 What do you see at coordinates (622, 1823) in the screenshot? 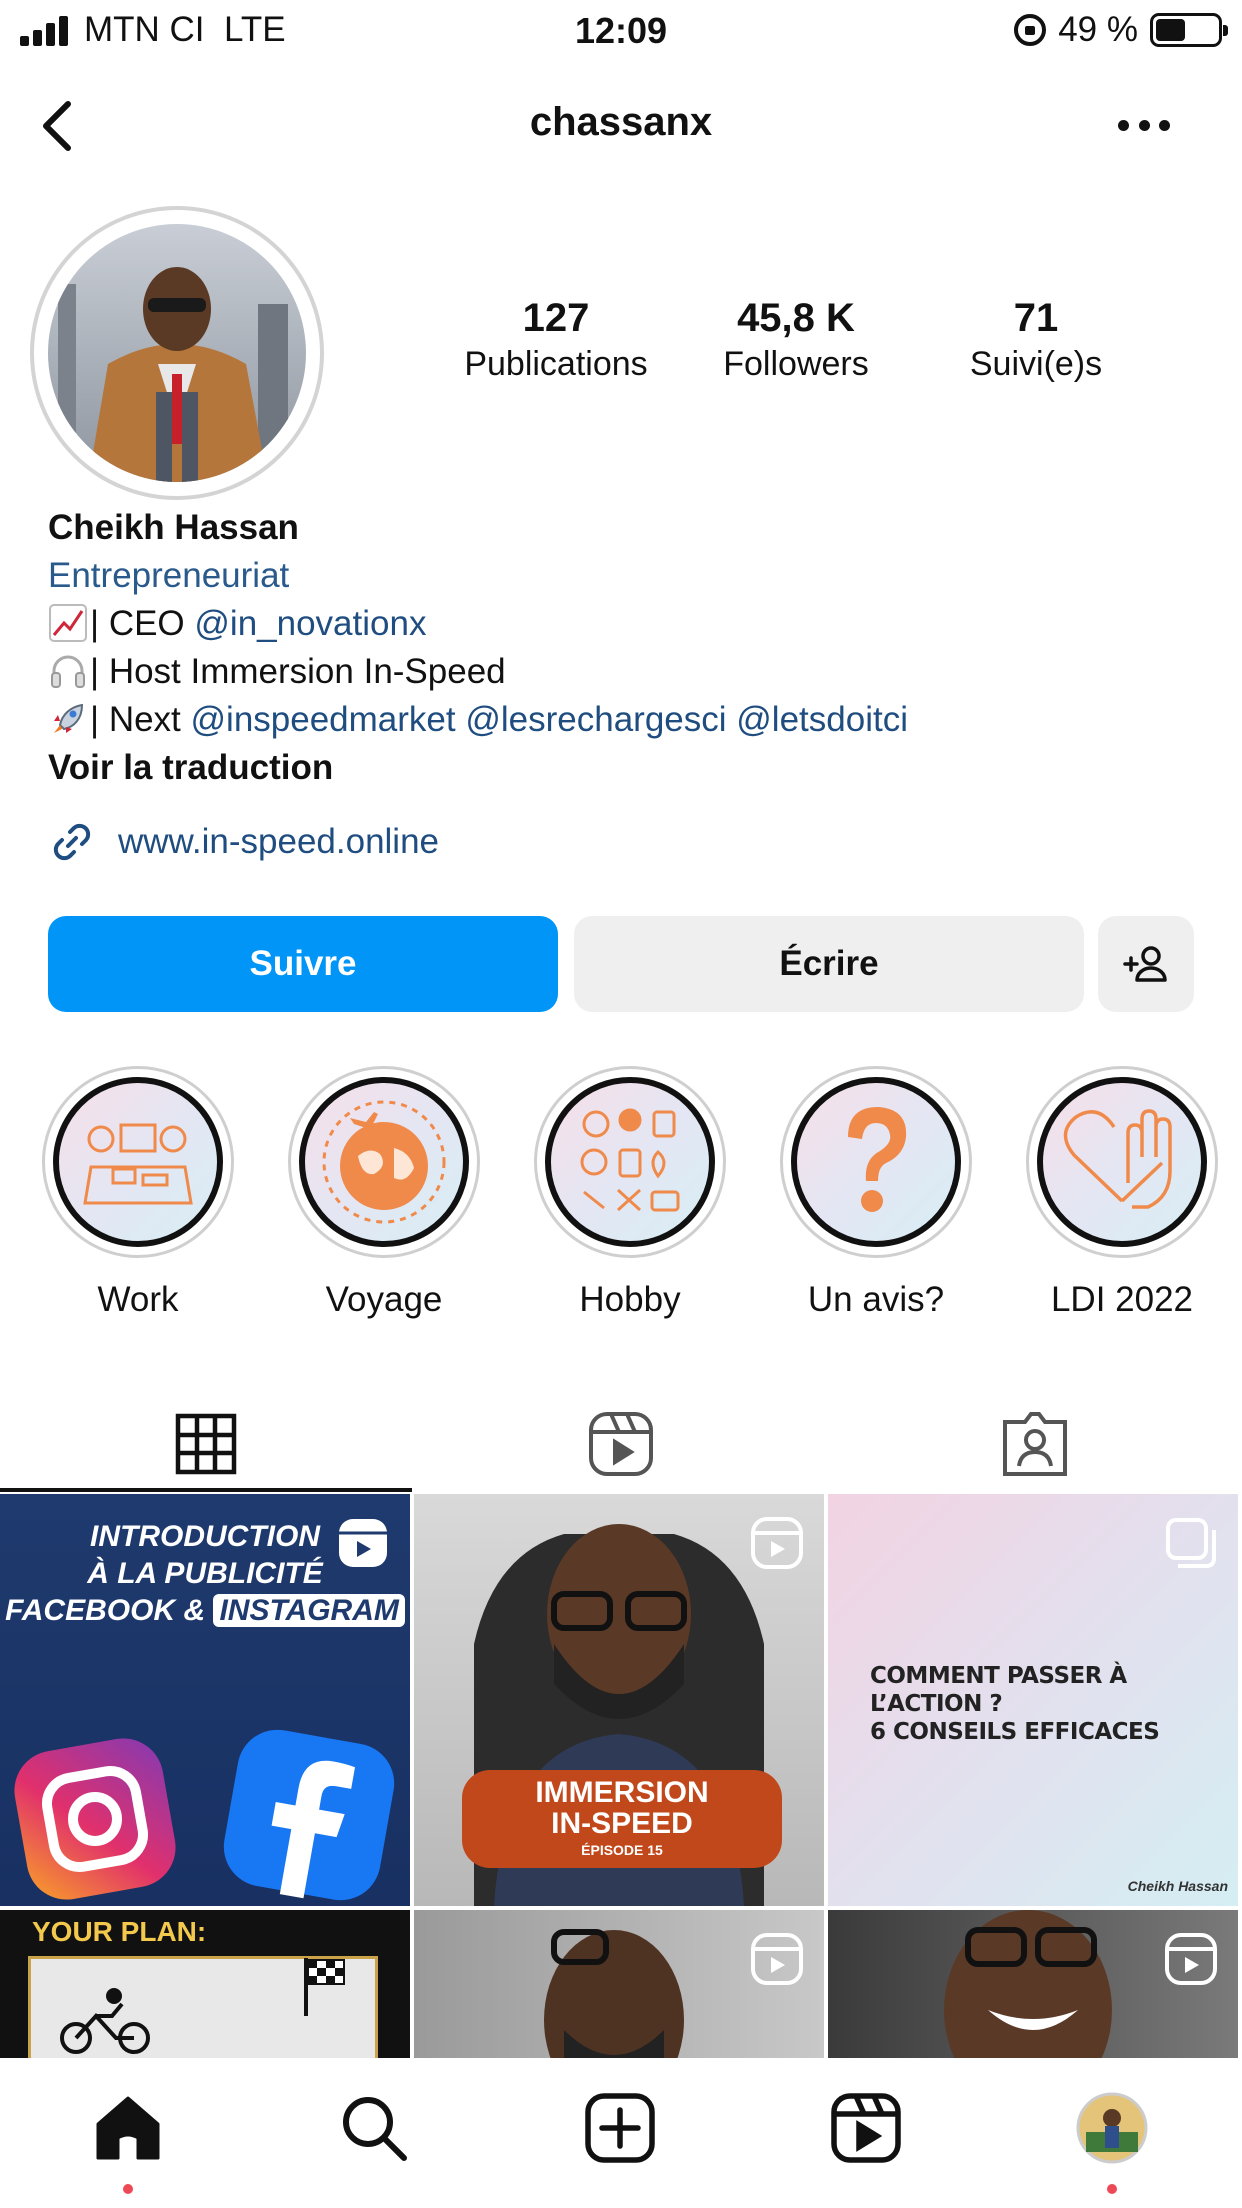
I see `post-title-line: IN-SPEED` at bounding box center [622, 1823].